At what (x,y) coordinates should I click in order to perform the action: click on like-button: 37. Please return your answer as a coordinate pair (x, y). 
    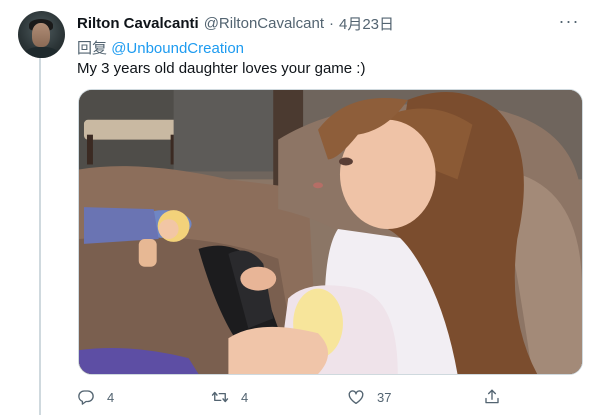
    Looking at the image, I should click on (369, 397).